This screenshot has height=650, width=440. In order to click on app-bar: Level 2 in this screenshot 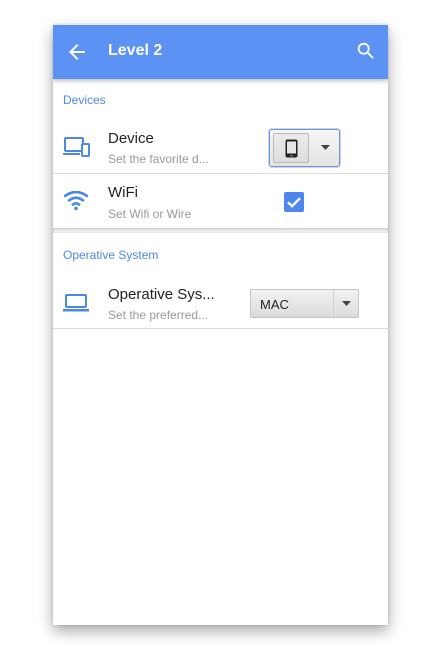, I will do `click(220, 52)`.